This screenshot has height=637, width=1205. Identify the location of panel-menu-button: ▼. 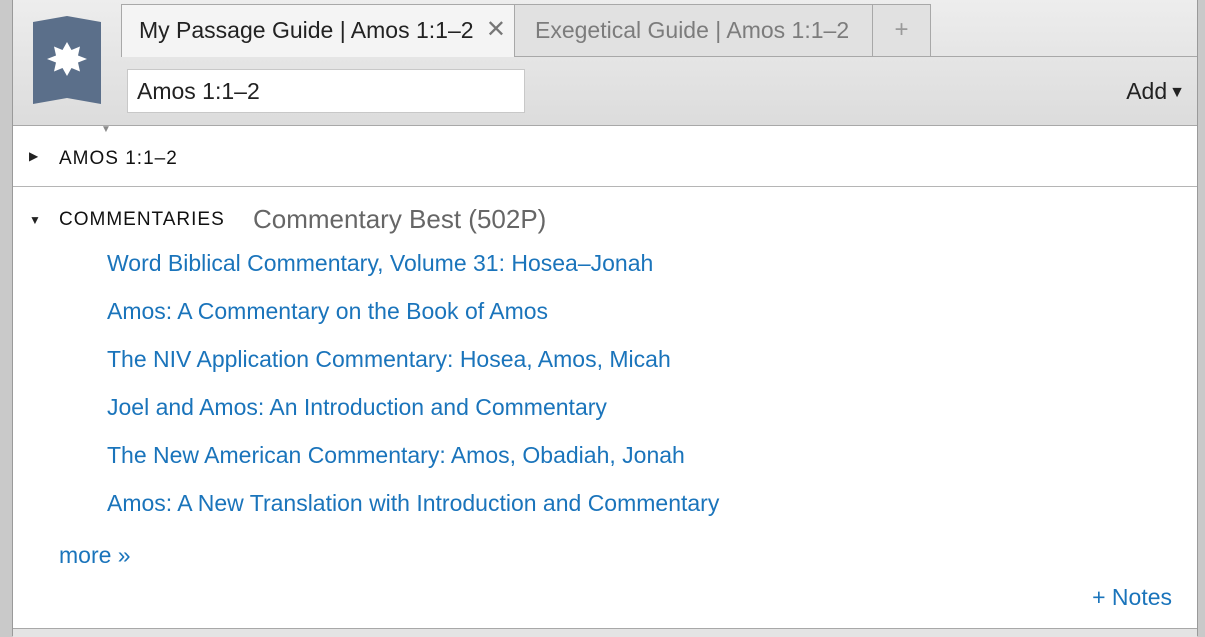
(72, 75).